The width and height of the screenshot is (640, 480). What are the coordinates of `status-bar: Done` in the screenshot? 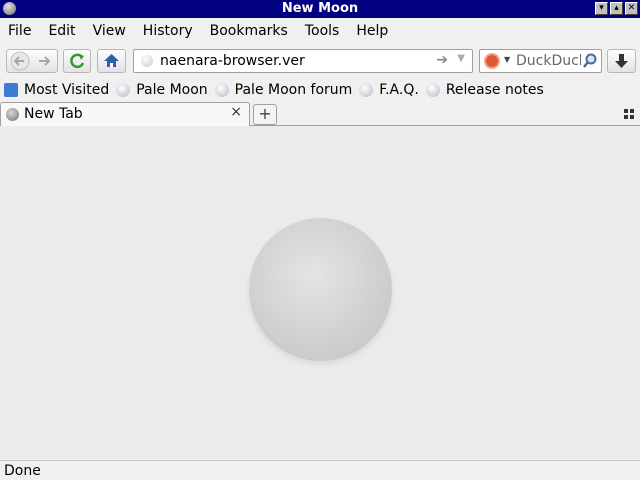 It's located at (320, 470).